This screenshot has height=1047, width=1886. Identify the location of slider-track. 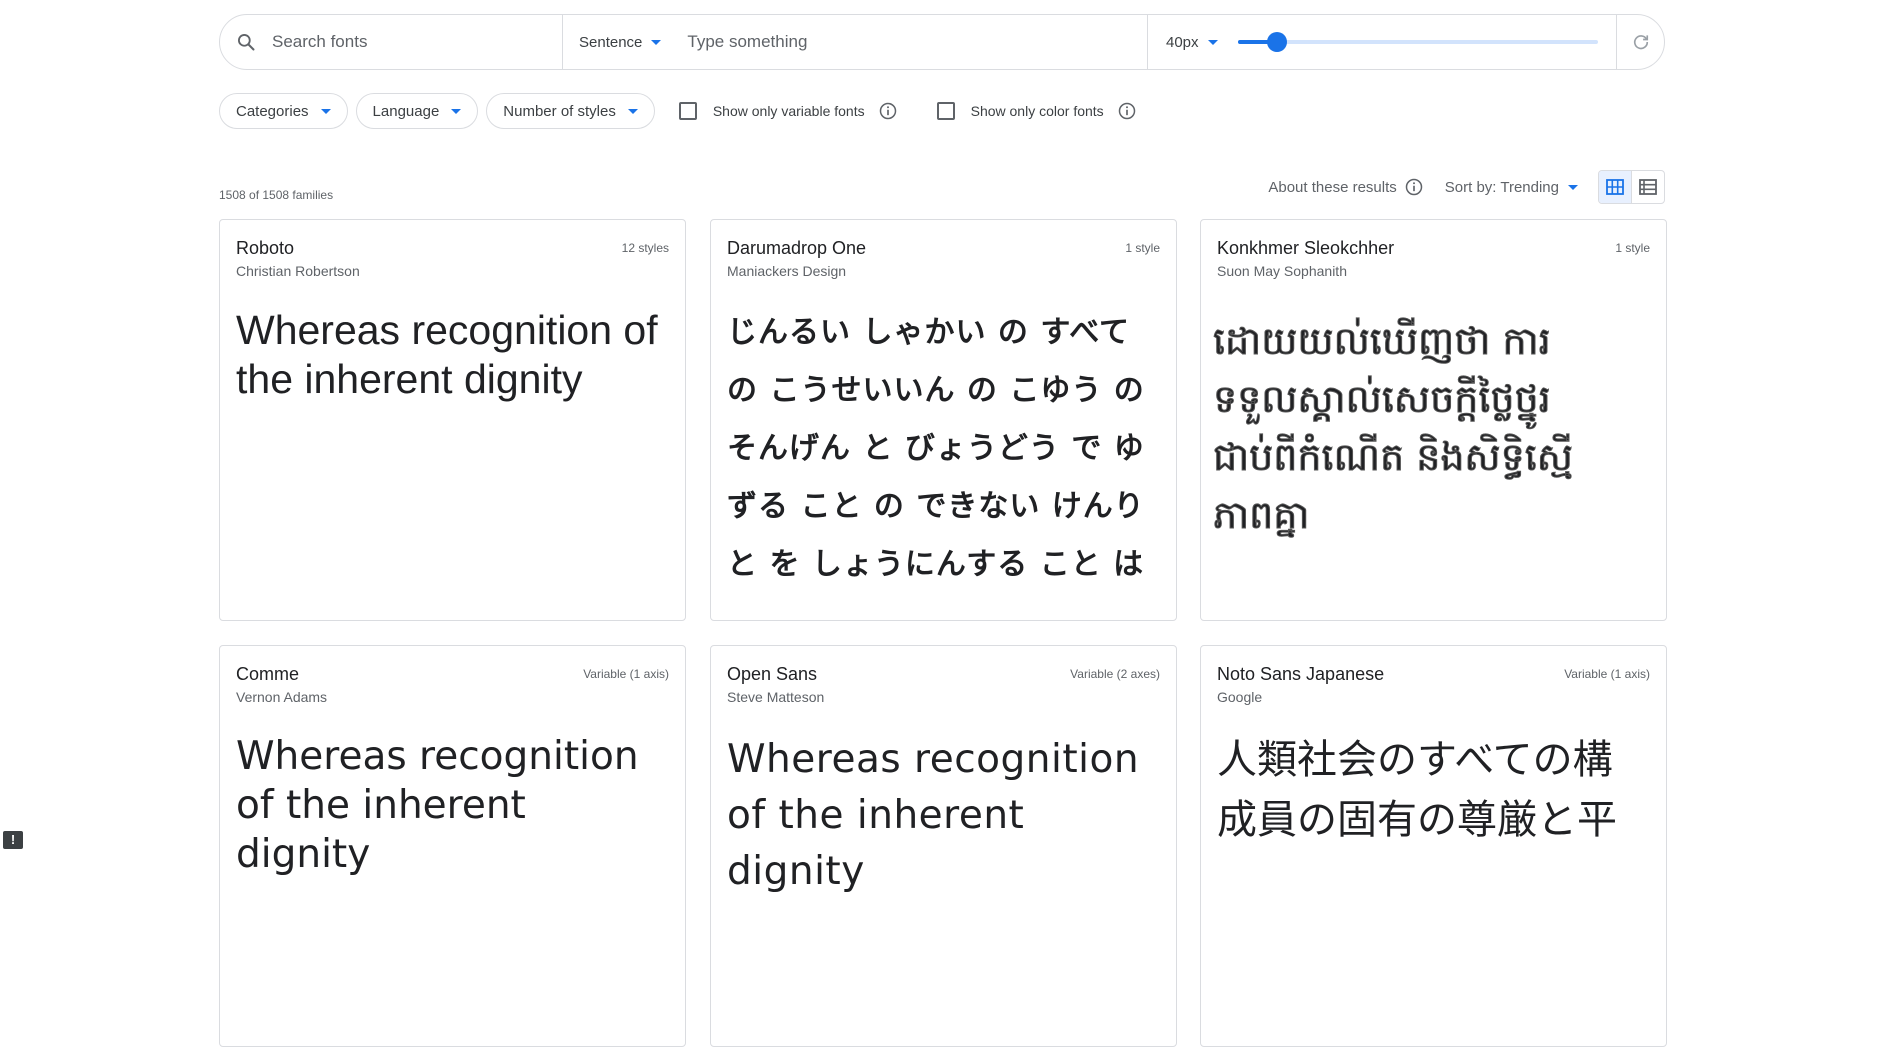
(1417, 42).